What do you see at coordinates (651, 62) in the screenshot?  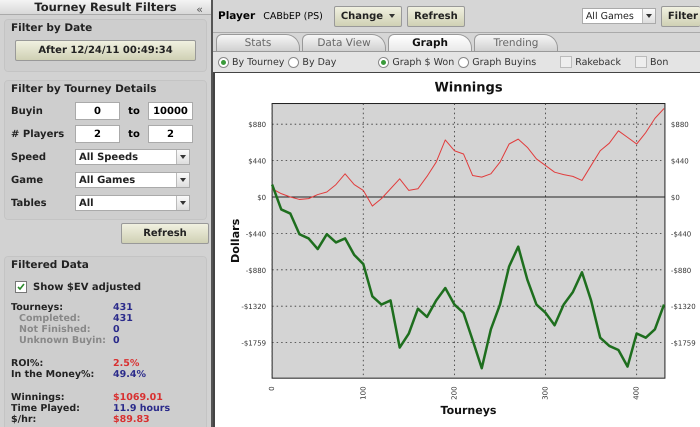 I see `checkbox-option: Bon` at bounding box center [651, 62].